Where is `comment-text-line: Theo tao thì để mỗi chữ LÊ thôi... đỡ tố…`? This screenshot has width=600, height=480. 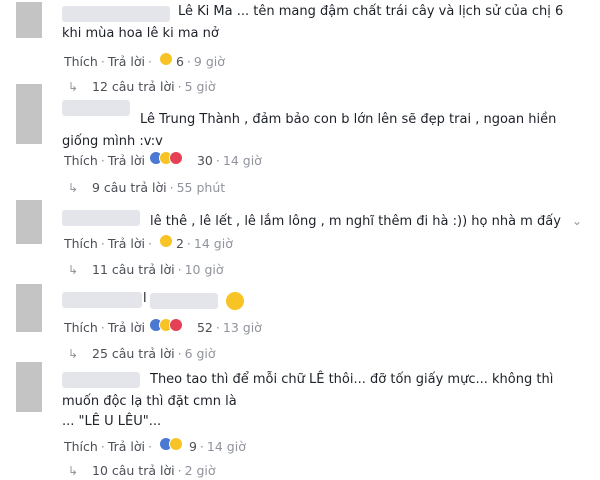 comment-text-line: Theo tao thì để mỗi chữ LÊ thôi... đỡ tố… is located at coordinates (352, 379).